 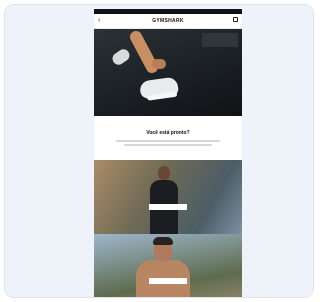 What do you see at coordinates (159, 88) in the screenshot?
I see `sneaker` at bounding box center [159, 88].